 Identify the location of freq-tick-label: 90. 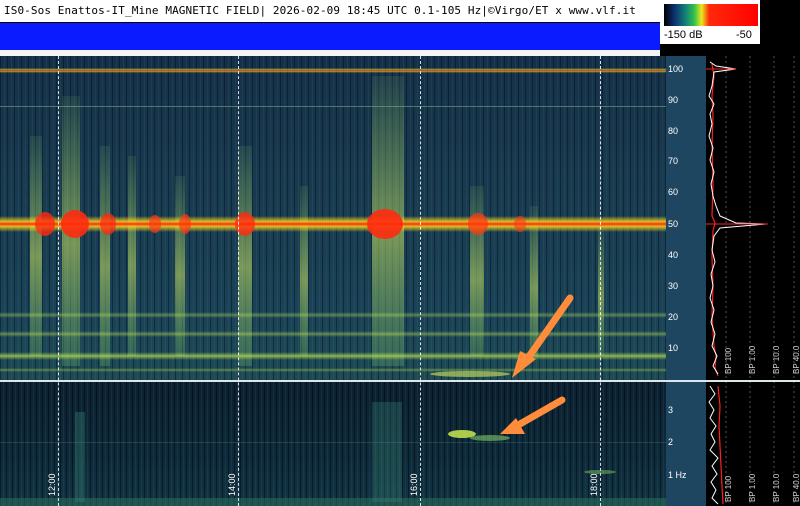
(673, 100).